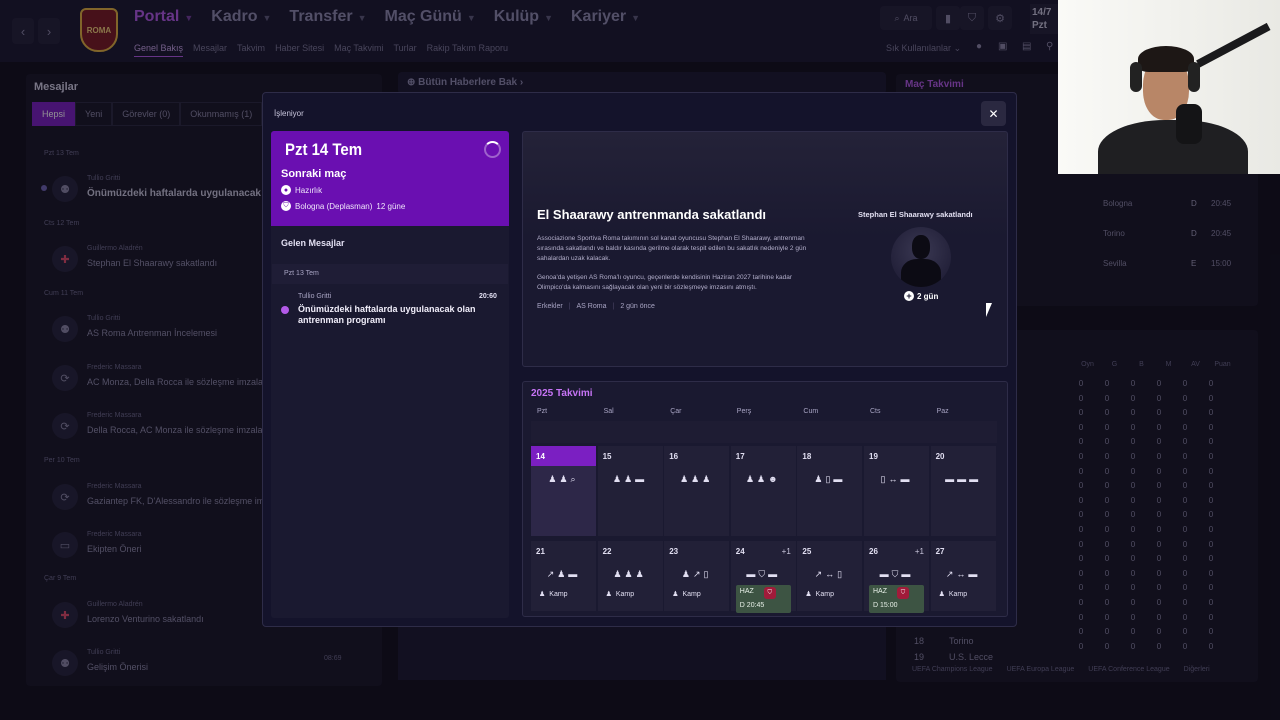 The image size is (1280, 720). I want to click on match-time: D 15:00, so click(885, 605).